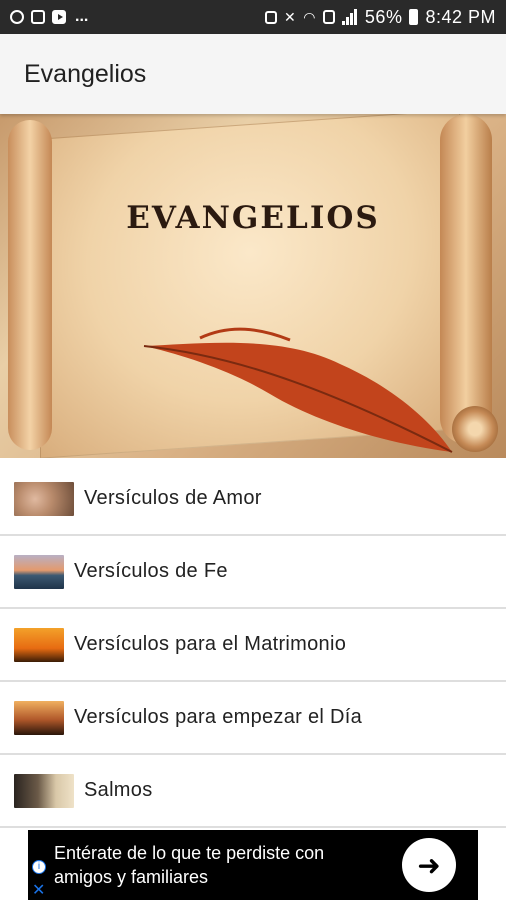  I want to click on ad-text-line2: amigos y familiares, so click(131, 877).